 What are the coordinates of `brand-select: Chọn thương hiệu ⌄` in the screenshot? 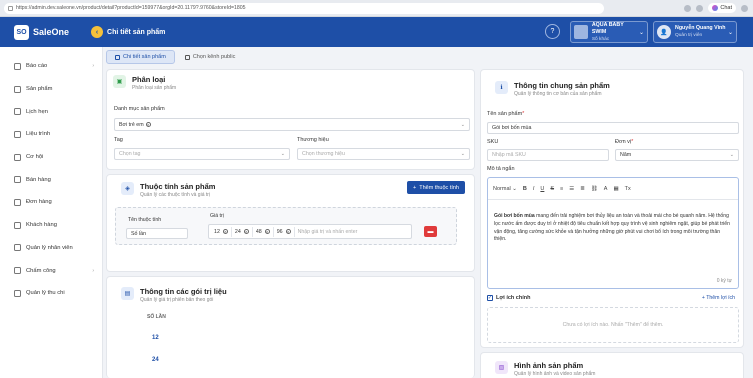 It's located at (383, 154).